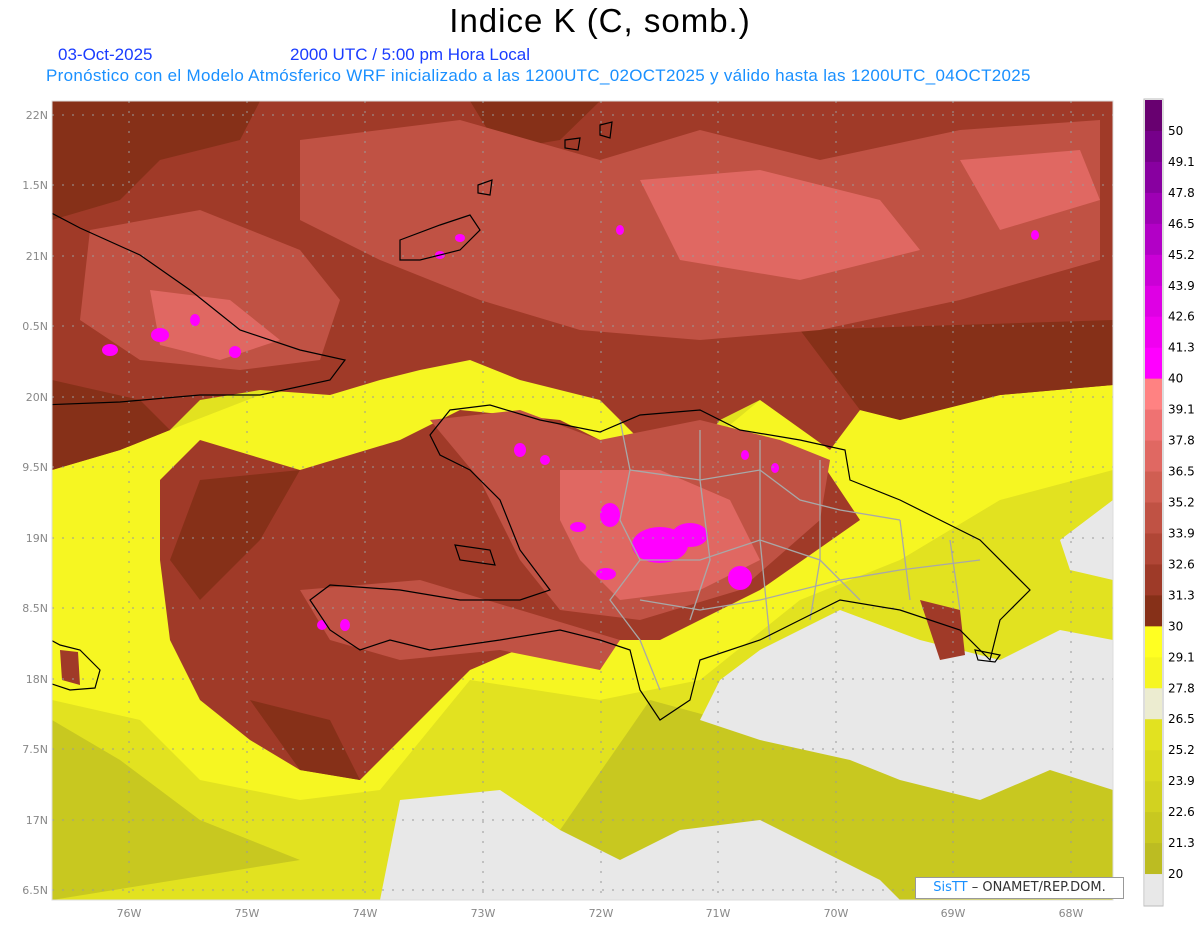 The width and height of the screenshot is (1200, 927). Describe the element at coordinates (1181, 503) in the screenshot. I see `colorbar-label: 35.2` at that location.